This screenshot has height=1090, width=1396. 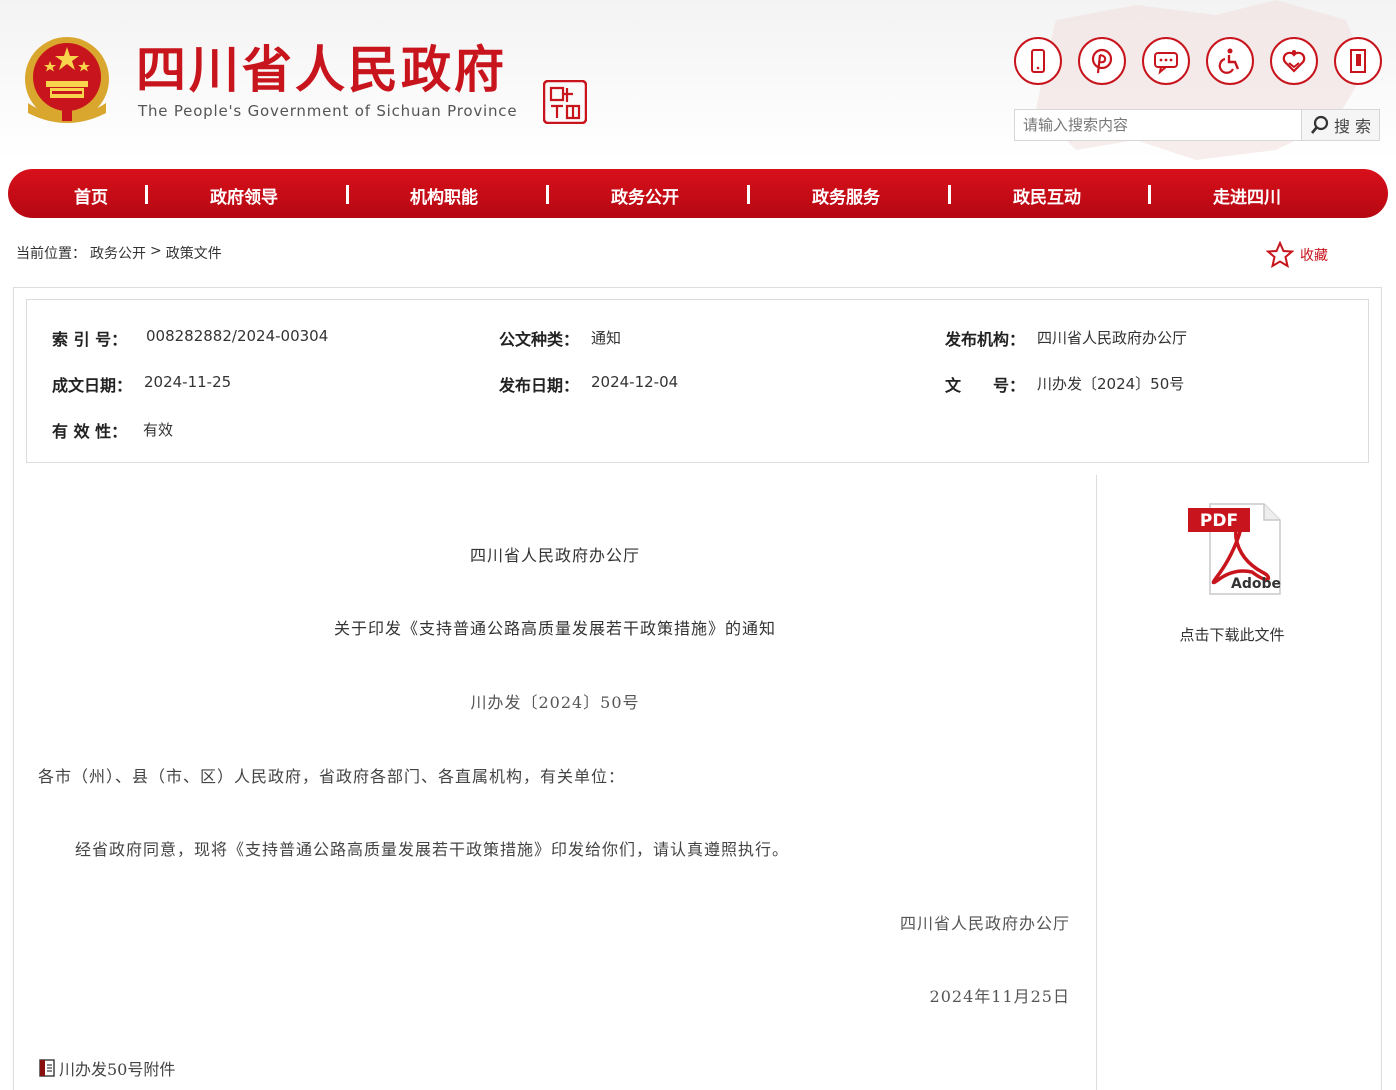 What do you see at coordinates (555, 702) in the screenshot?
I see `document-number: 川办发〔2024〕50号` at bounding box center [555, 702].